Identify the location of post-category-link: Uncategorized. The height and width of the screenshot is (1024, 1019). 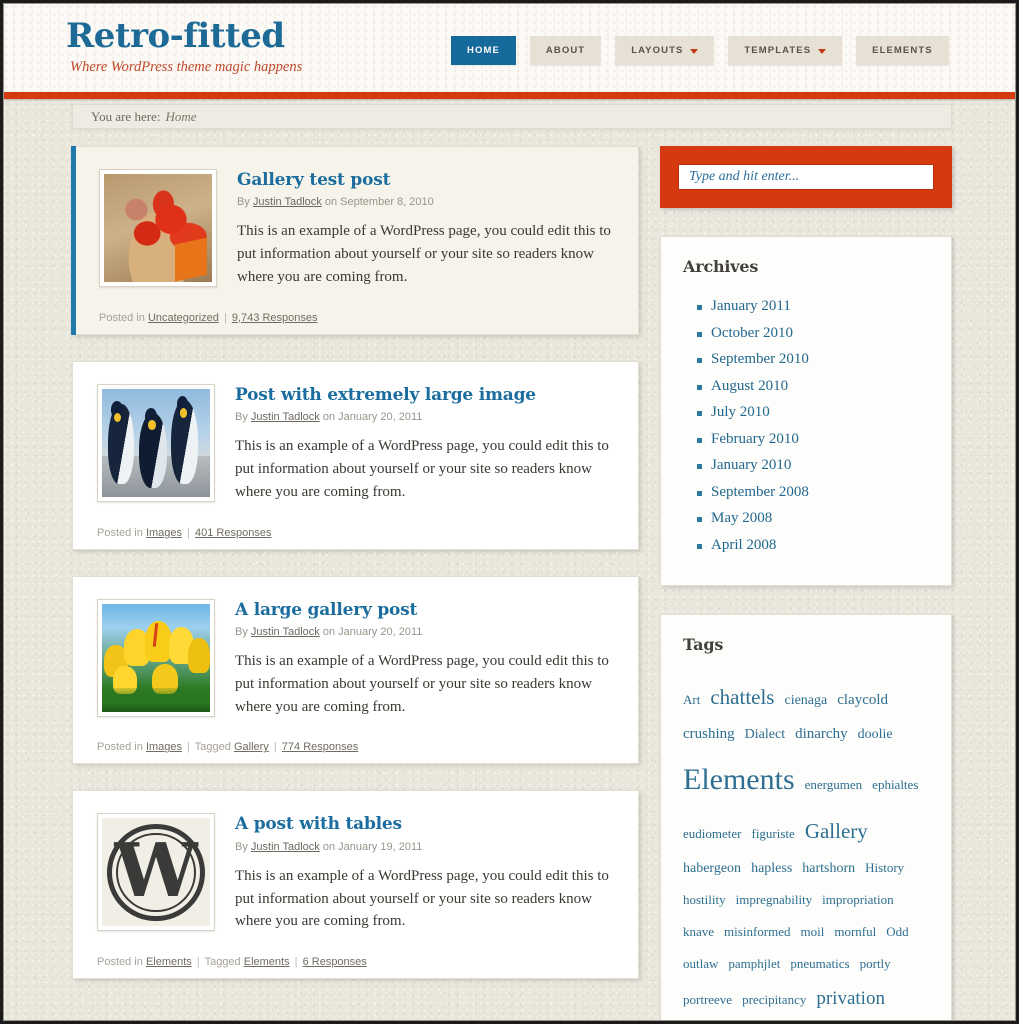
(183, 318).